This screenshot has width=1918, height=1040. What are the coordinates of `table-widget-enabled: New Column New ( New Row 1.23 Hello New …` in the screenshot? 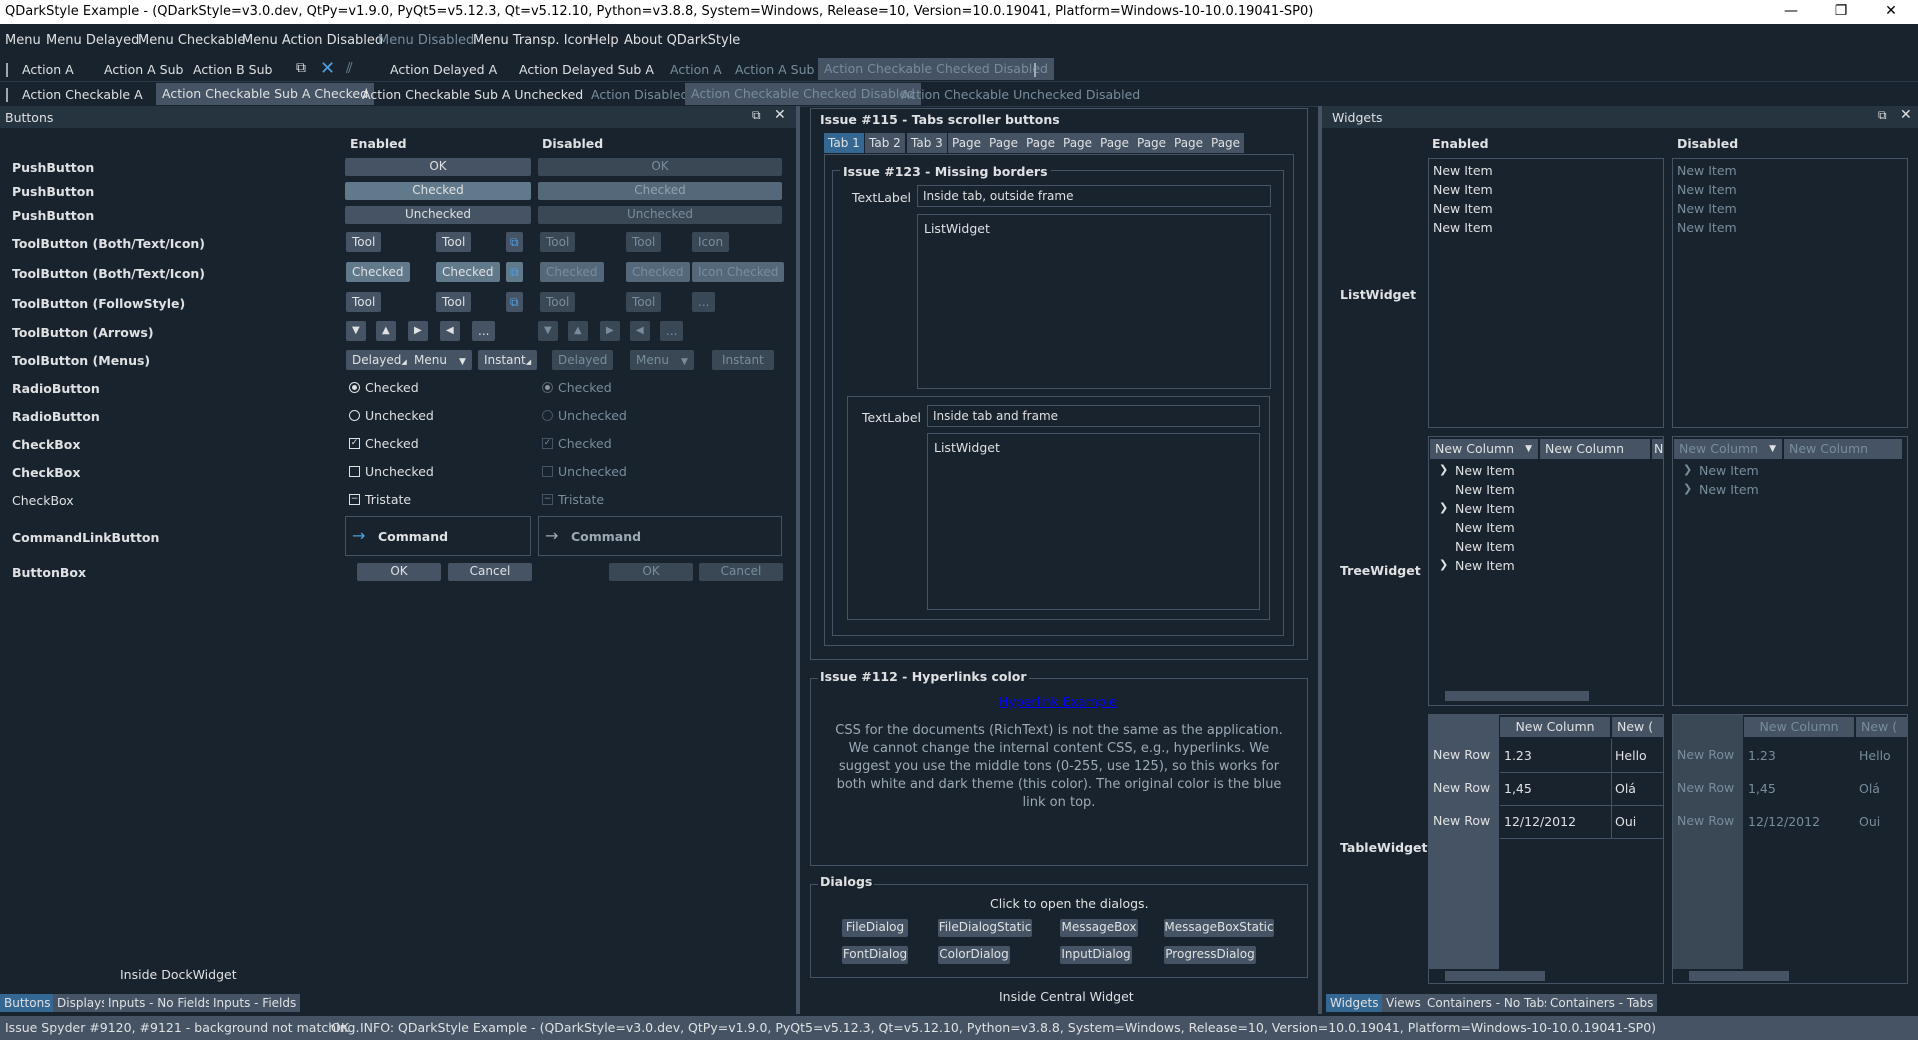 It's located at (1546, 849).